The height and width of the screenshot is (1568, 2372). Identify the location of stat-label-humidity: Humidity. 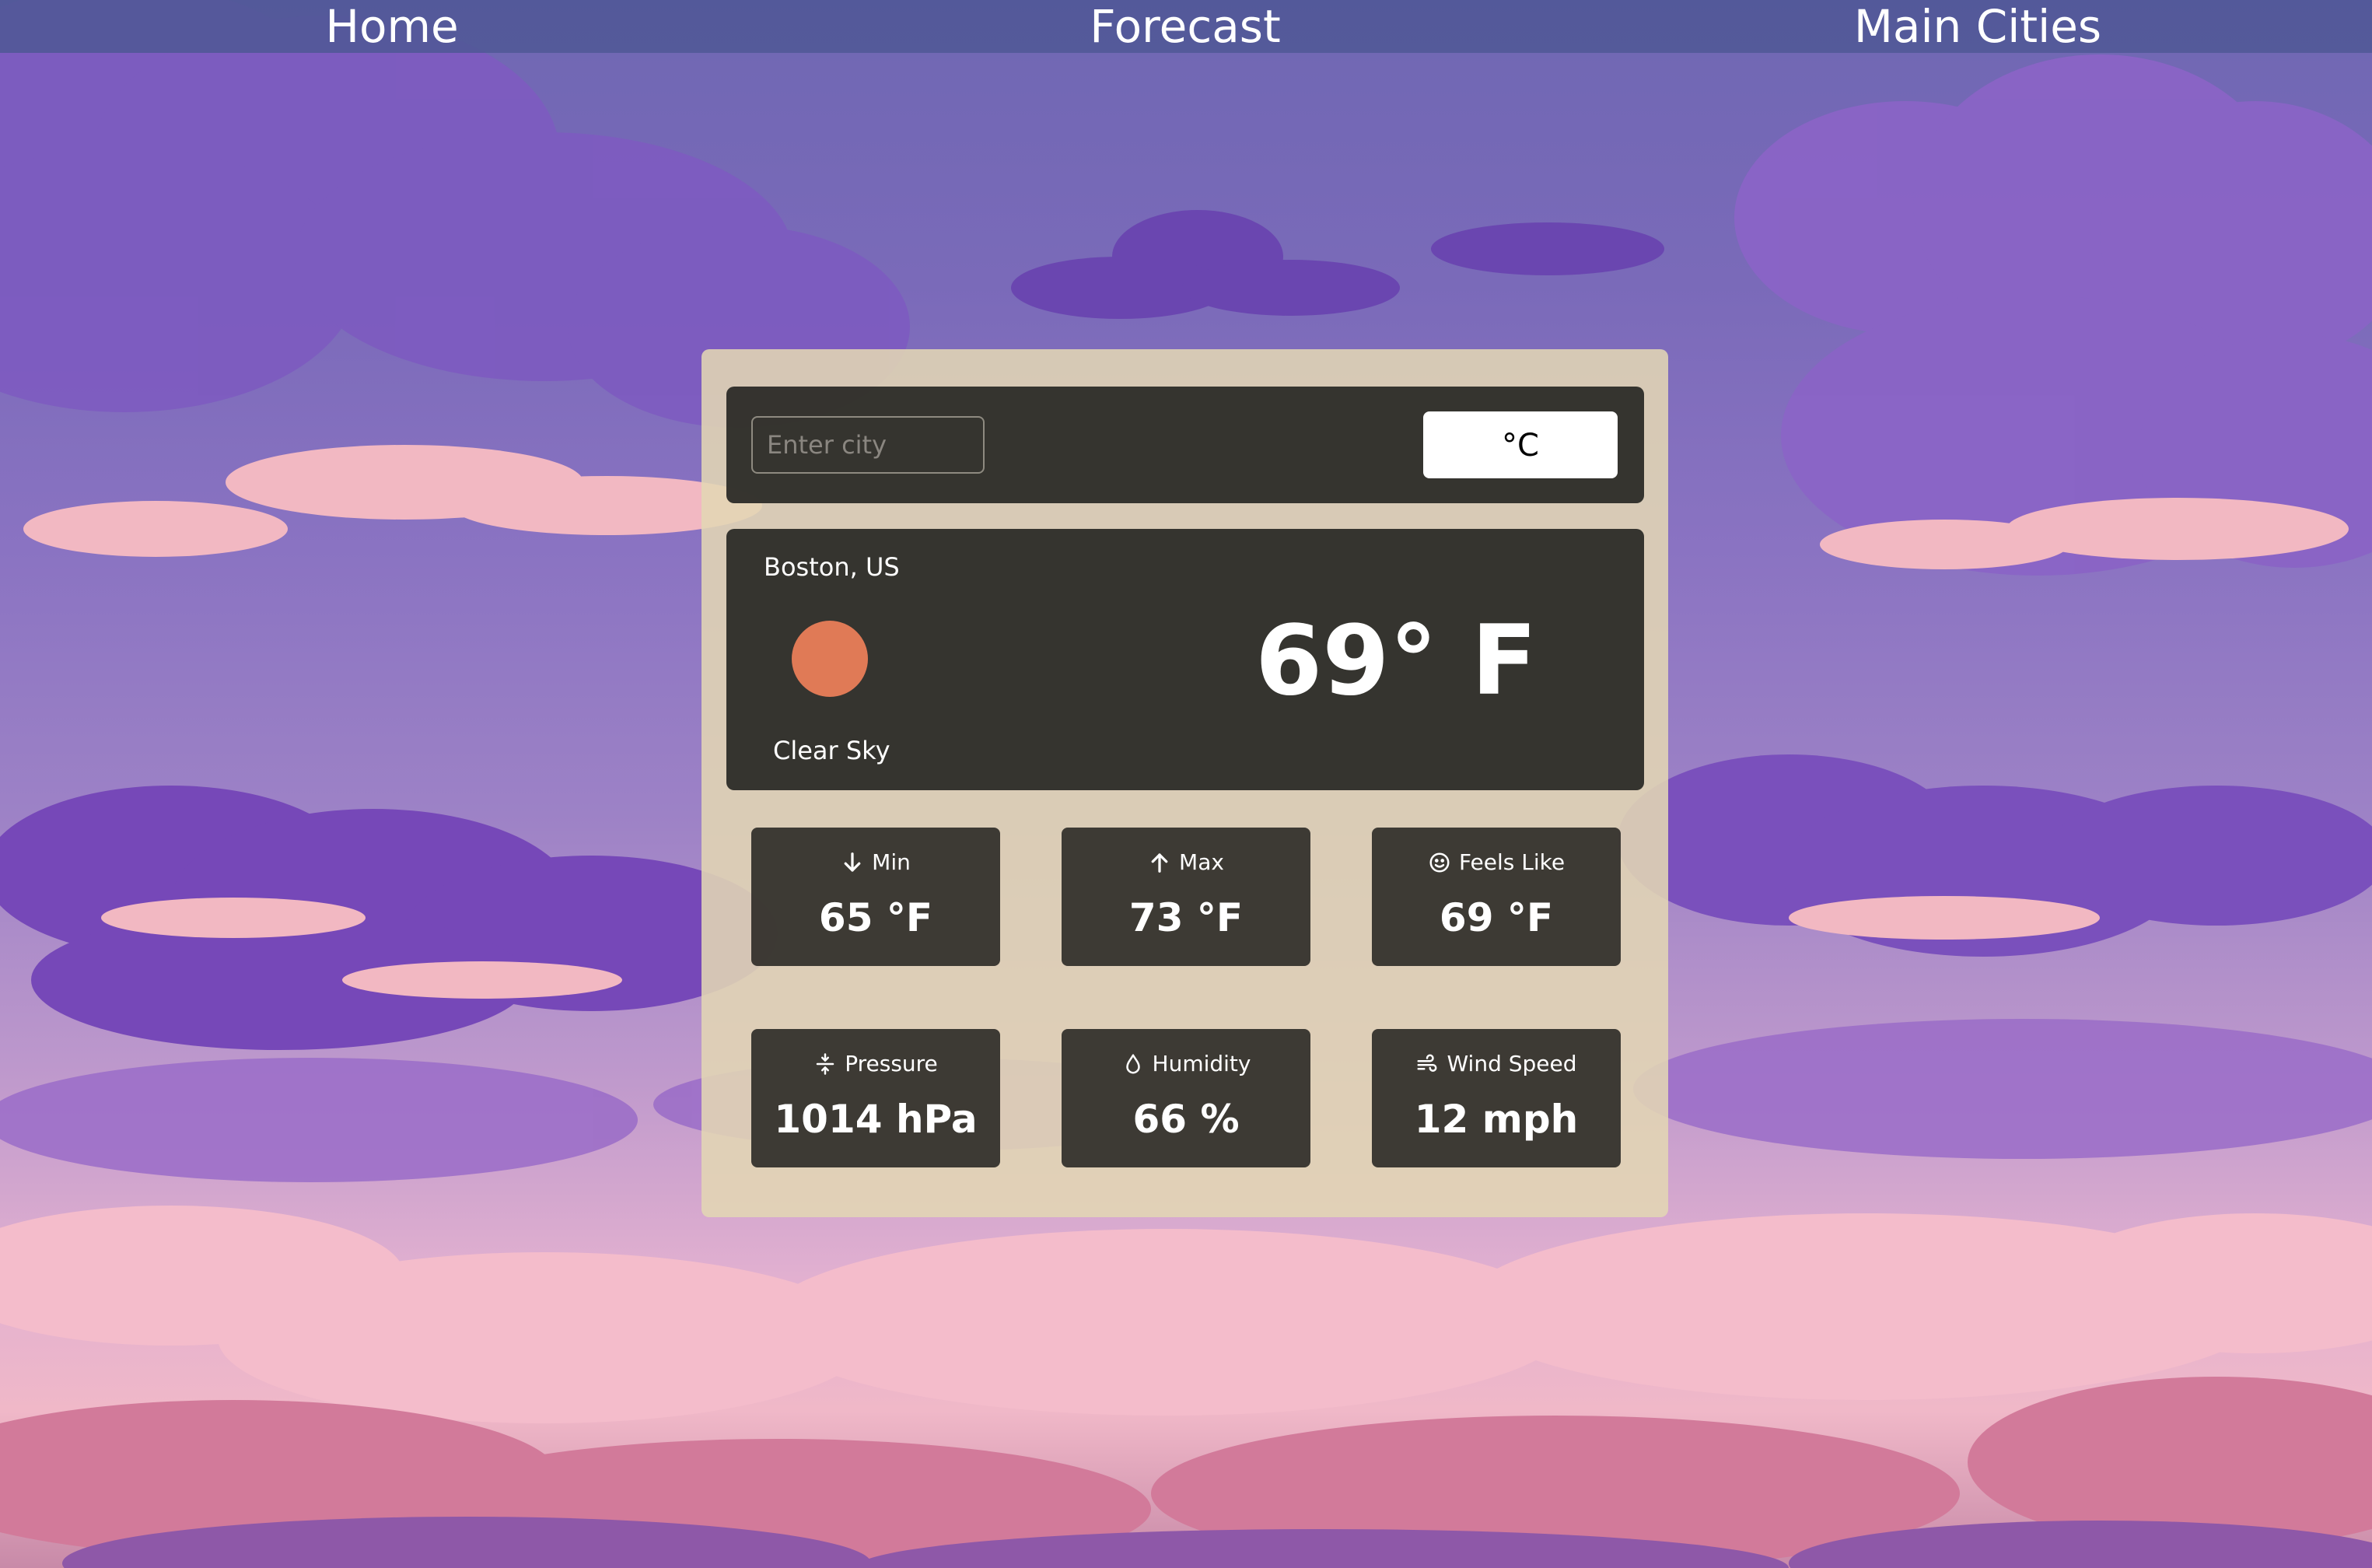
(1201, 1063).